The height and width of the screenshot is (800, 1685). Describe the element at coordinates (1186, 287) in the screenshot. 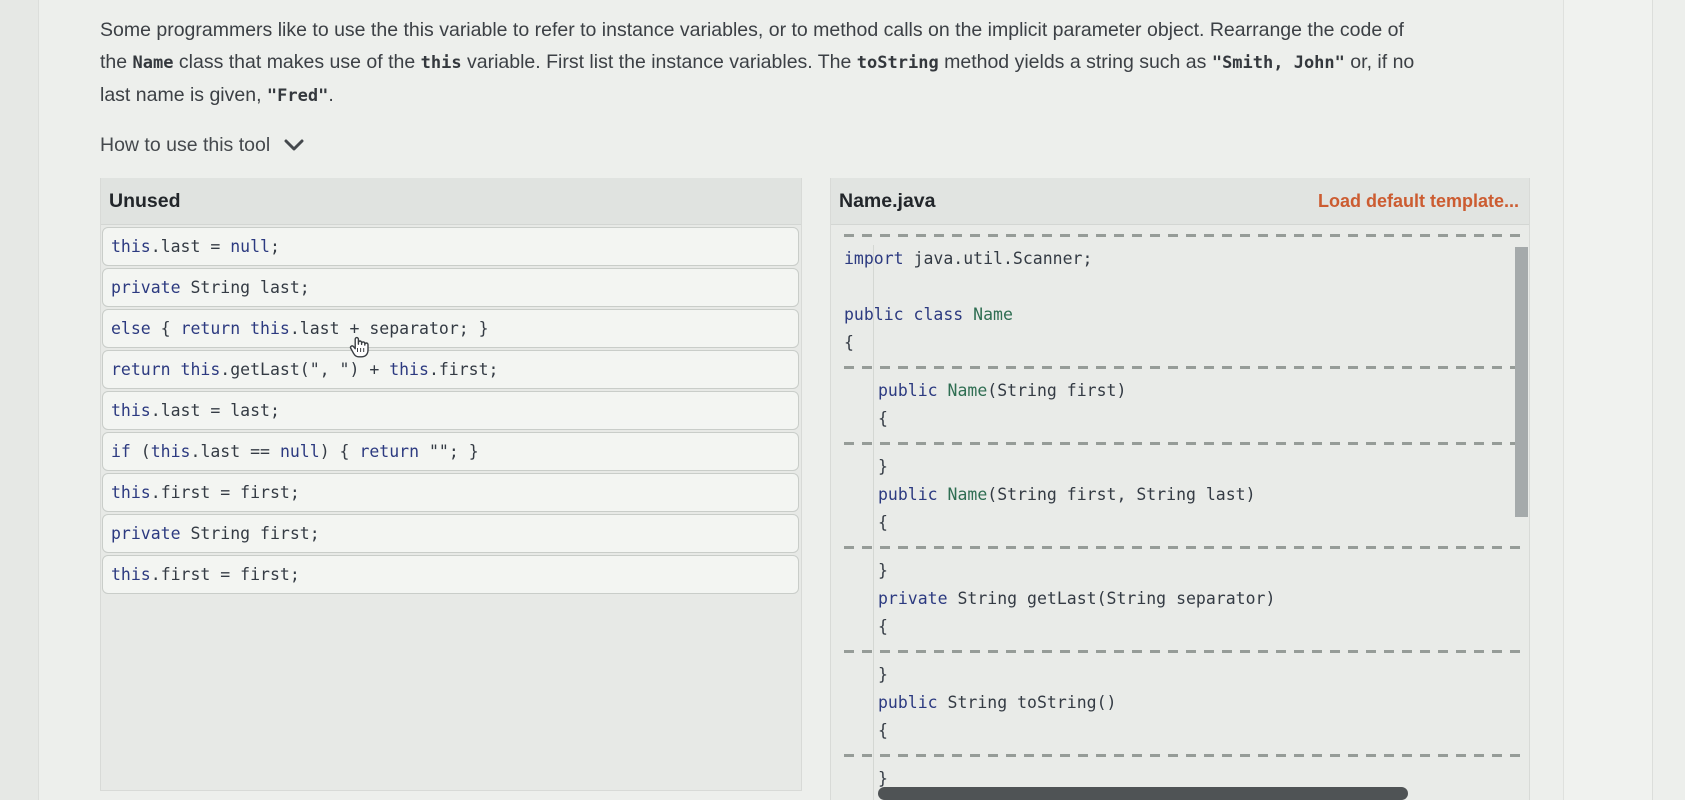

I see `blank-code-line` at that location.